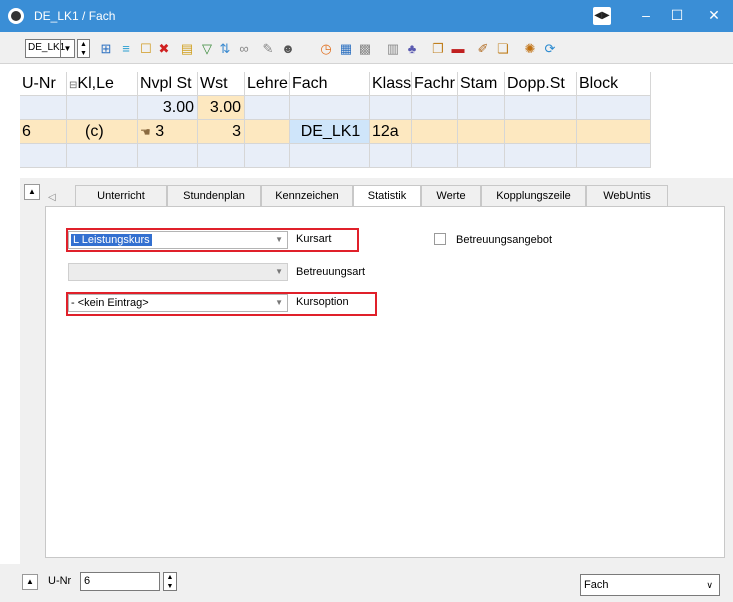 The image size is (733, 602). Describe the element at coordinates (83, 48) in the screenshot. I see `record-spinner: ▲ ▼` at that location.